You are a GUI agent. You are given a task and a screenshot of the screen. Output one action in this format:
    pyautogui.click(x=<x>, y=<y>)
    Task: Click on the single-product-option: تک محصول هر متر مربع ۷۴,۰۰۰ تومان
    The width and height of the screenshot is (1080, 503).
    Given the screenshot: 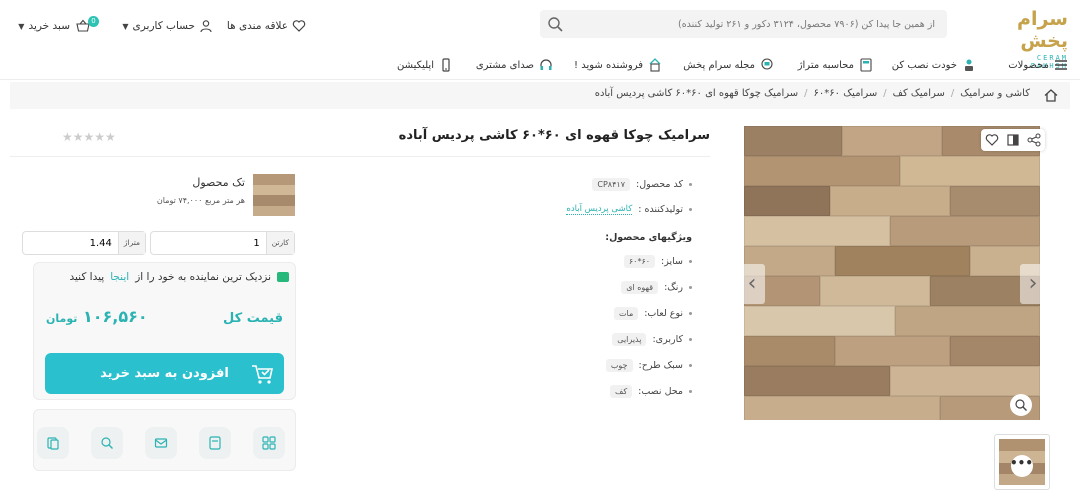 What is the action you would take?
    pyautogui.click(x=220, y=197)
    